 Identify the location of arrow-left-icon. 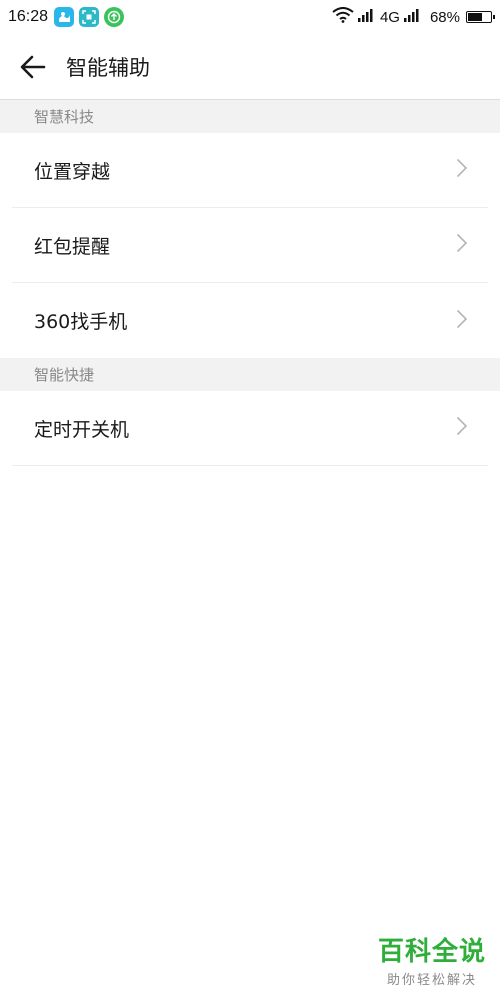
(33, 66).